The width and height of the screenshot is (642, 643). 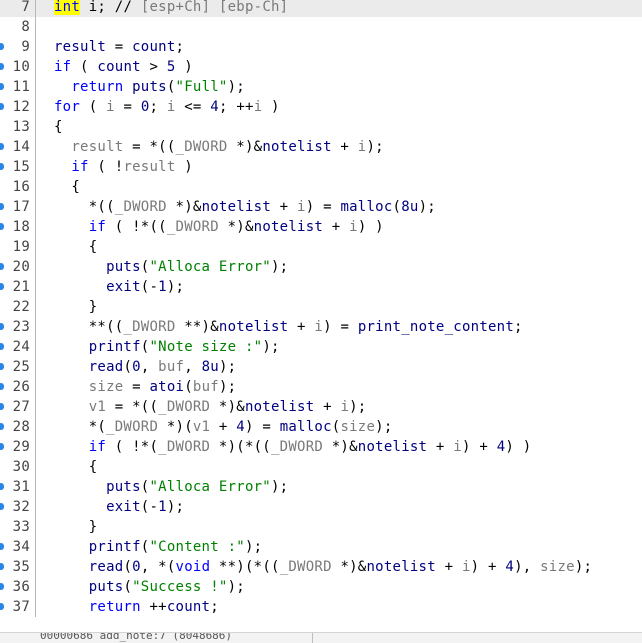 I want to click on code-text: read(0, buf, 8u);, so click(x=145, y=367).